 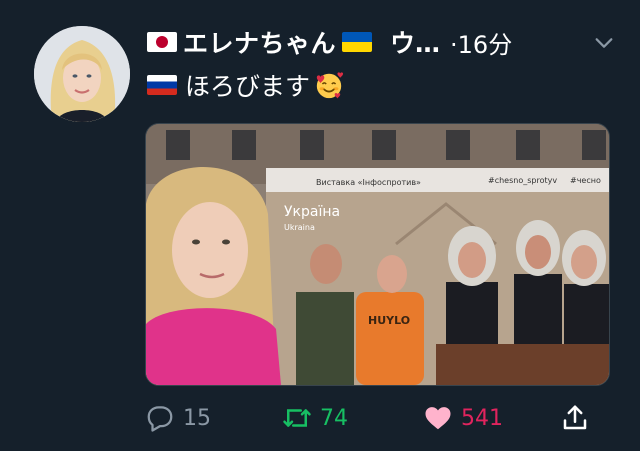 I want to click on avatar, so click(x=82, y=74).